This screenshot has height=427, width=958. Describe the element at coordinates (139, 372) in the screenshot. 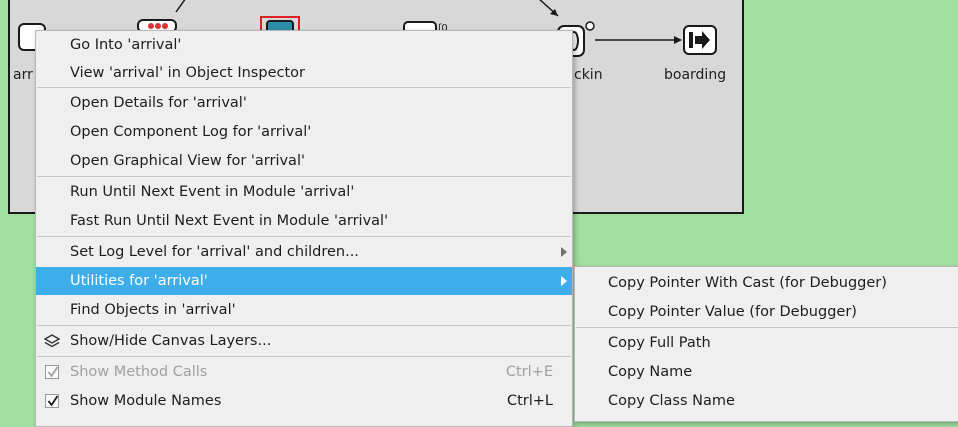

I see `menu-item-label: Show Method Calls` at that location.